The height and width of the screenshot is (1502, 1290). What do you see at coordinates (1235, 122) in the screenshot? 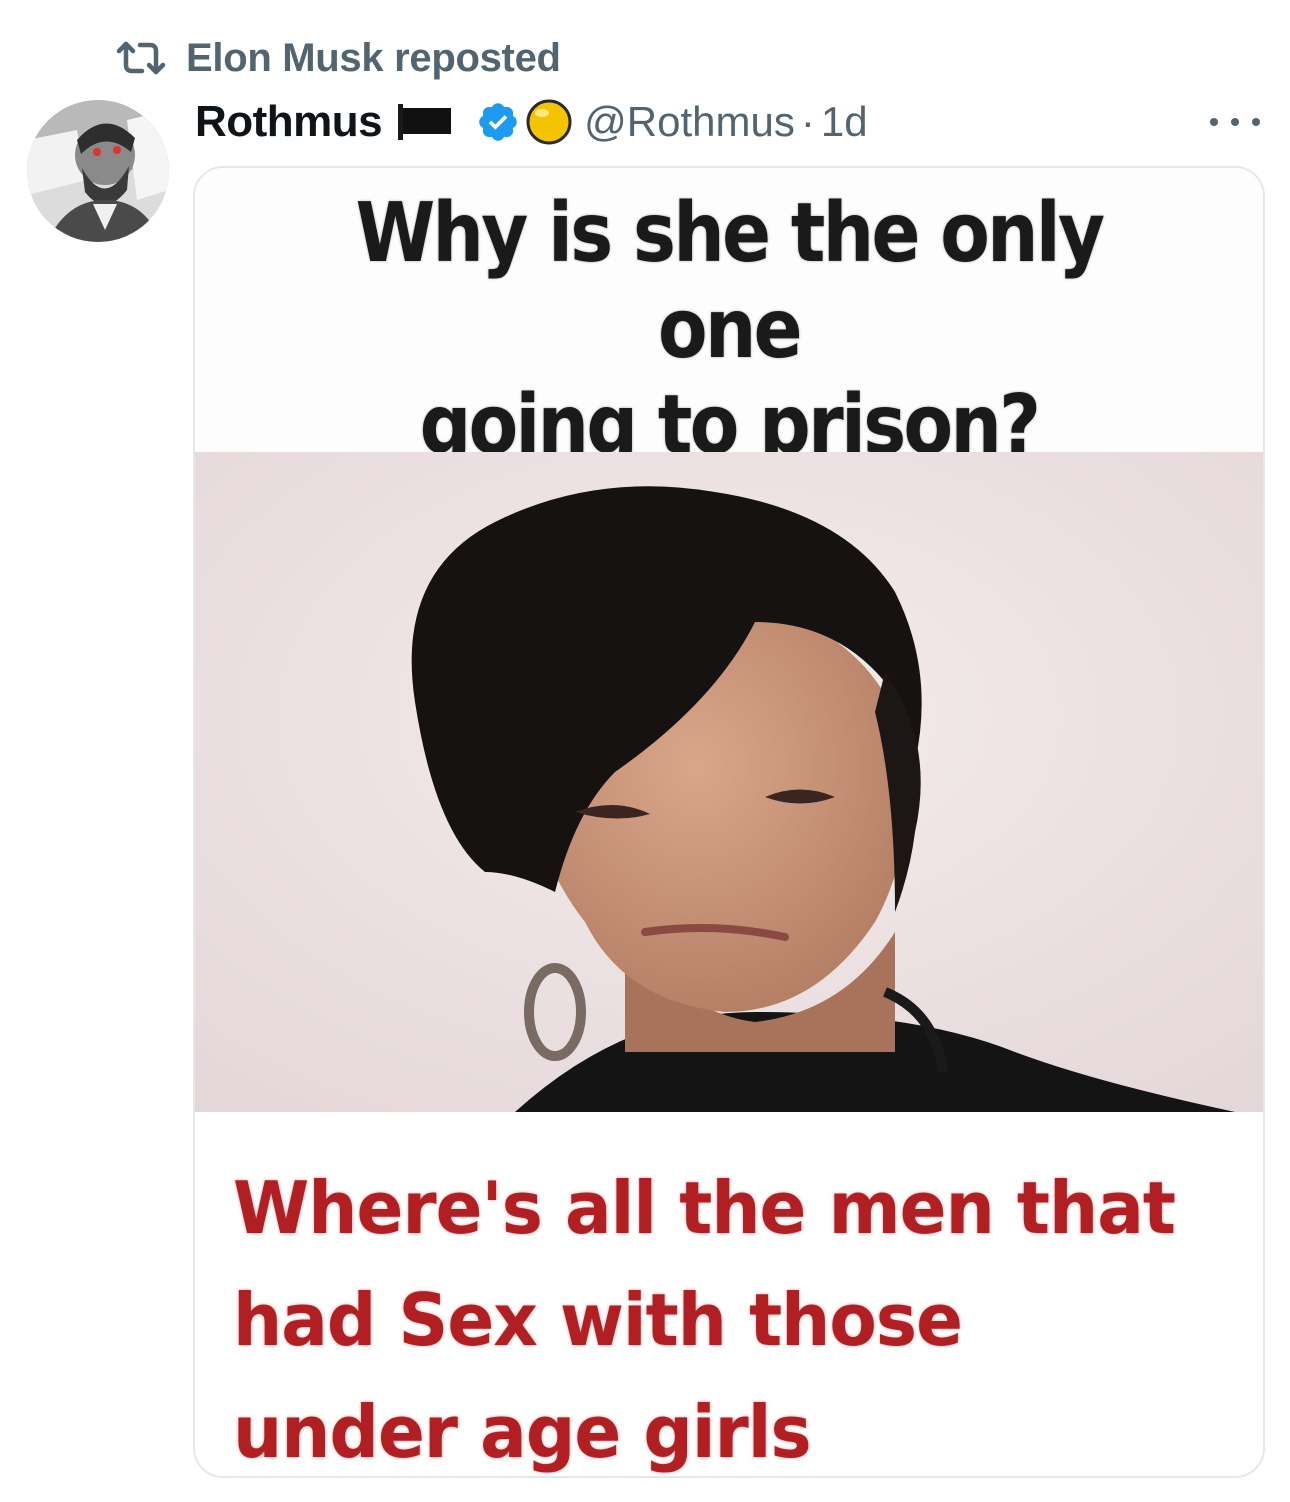
I see `more-options-icon` at bounding box center [1235, 122].